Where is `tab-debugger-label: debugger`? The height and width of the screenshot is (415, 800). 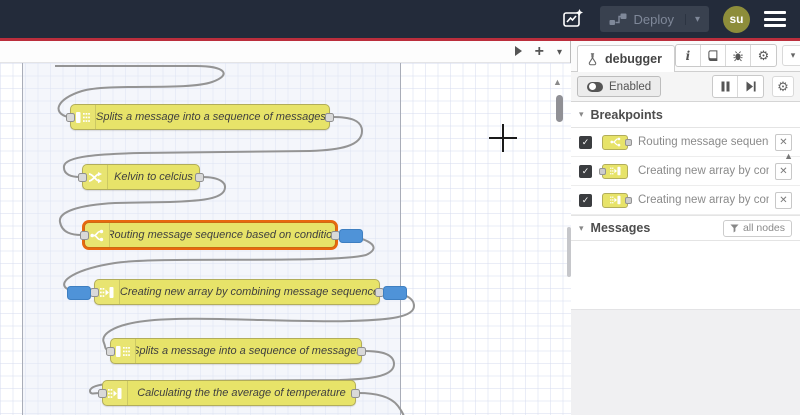 tab-debugger-label: debugger is located at coordinates (633, 59).